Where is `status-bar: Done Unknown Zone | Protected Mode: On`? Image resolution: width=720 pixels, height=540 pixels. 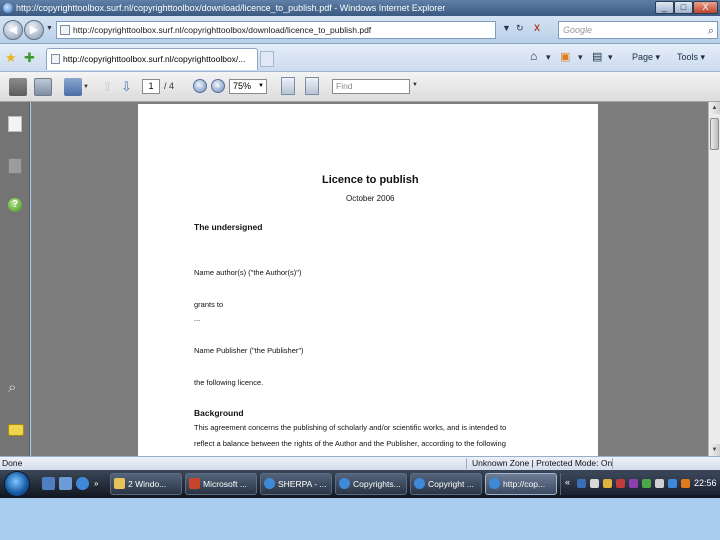
status-bar: Done Unknown Zone | Protected Mode: On is located at coordinates (360, 463).